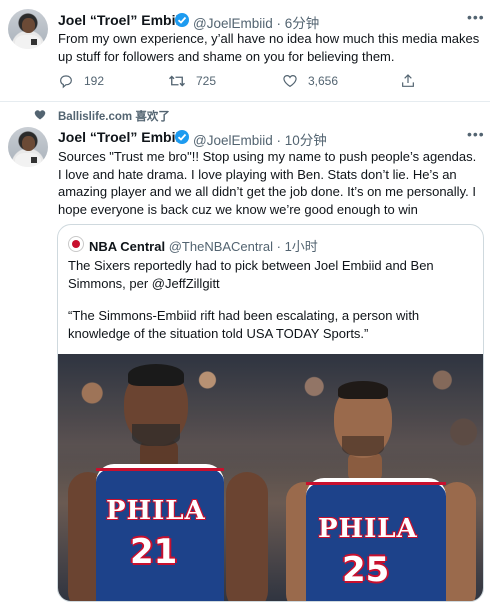  Describe the element at coordinates (156, 511) in the screenshot. I see `jersey-left-text: PHILA` at that location.